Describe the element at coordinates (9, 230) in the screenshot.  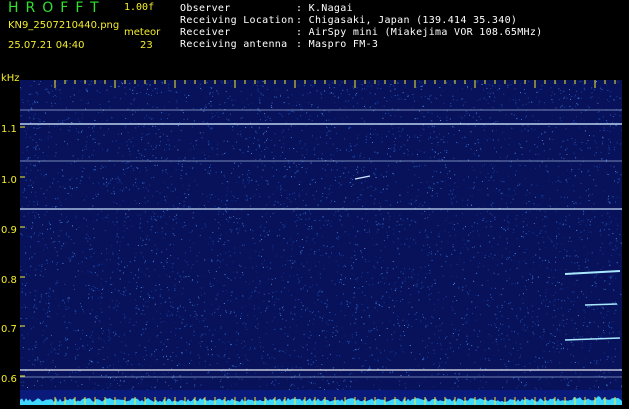
I see `freq-label-0-9: 0.9` at that location.